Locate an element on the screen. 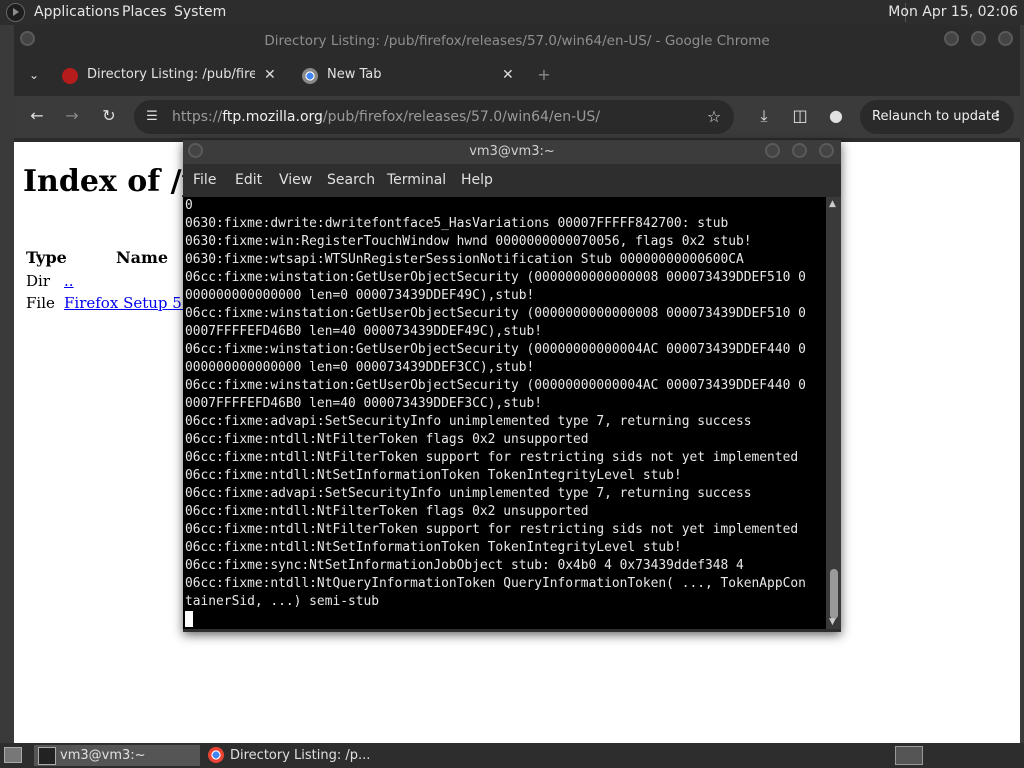 The image size is (1024, 768). system-menu: System is located at coordinates (200, 12).